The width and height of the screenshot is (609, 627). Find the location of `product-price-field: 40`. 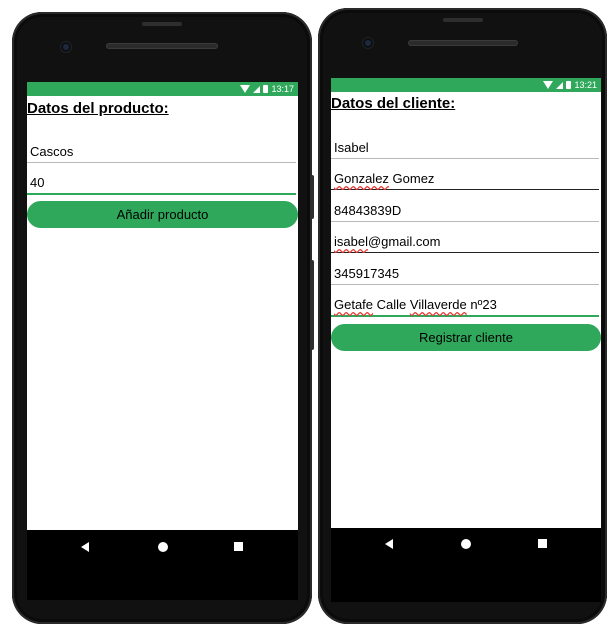

product-price-field: 40 is located at coordinates (161, 185).